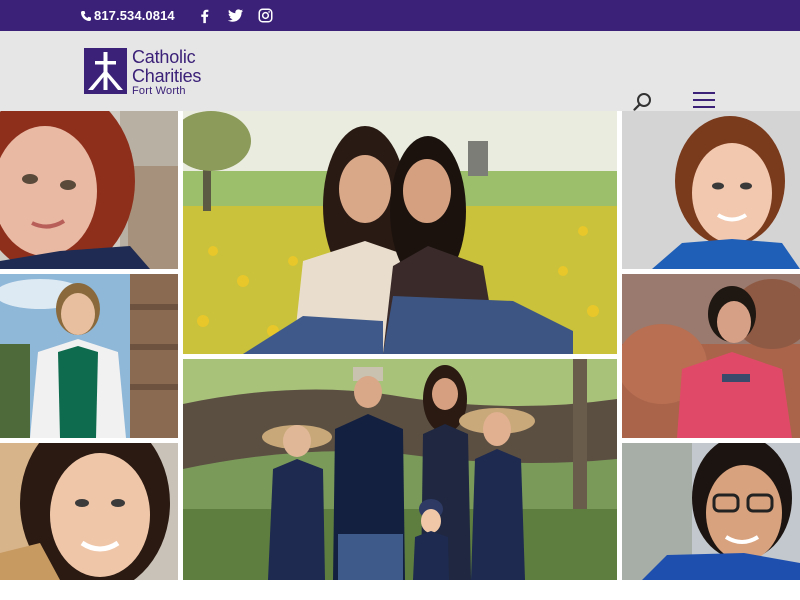 The width and height of the screenshot is (800, 600). I want to click on social-links, so click(235, 15).